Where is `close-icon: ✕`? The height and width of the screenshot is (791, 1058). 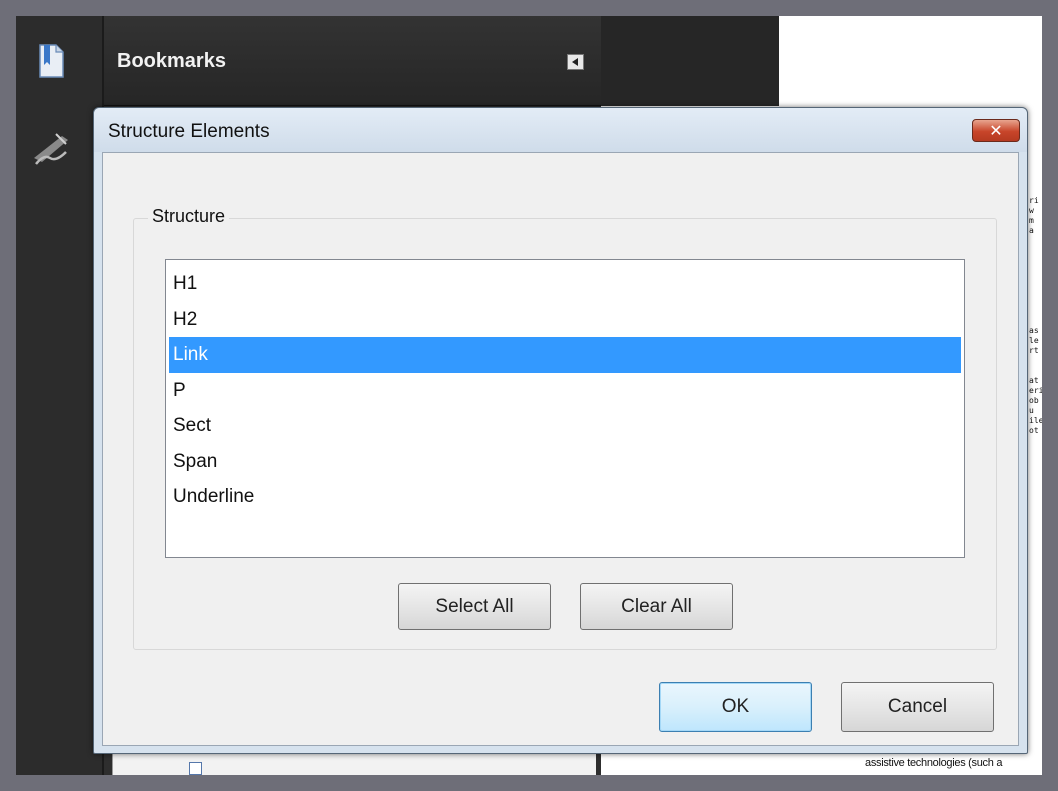
close-icon: ✕ is located at coordinates (996, 130).